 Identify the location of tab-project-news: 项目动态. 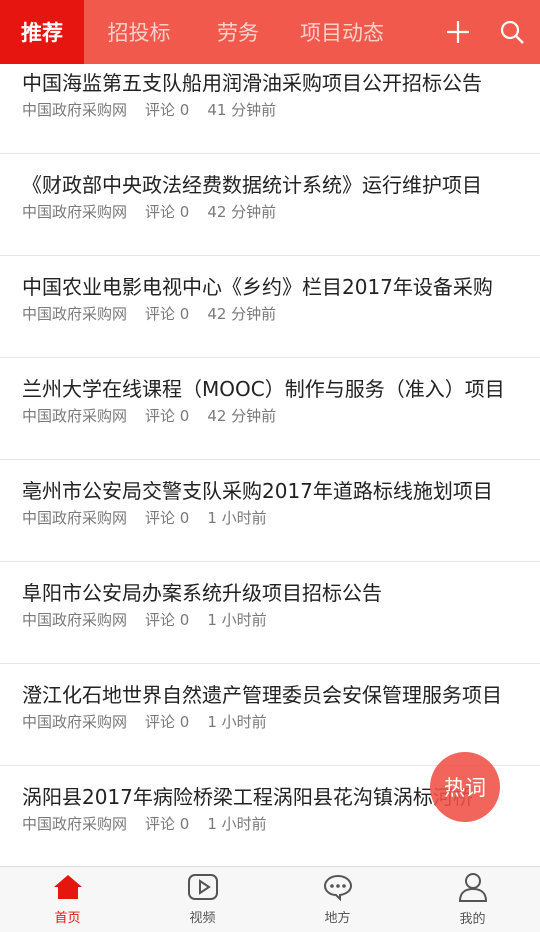
(342, 32).